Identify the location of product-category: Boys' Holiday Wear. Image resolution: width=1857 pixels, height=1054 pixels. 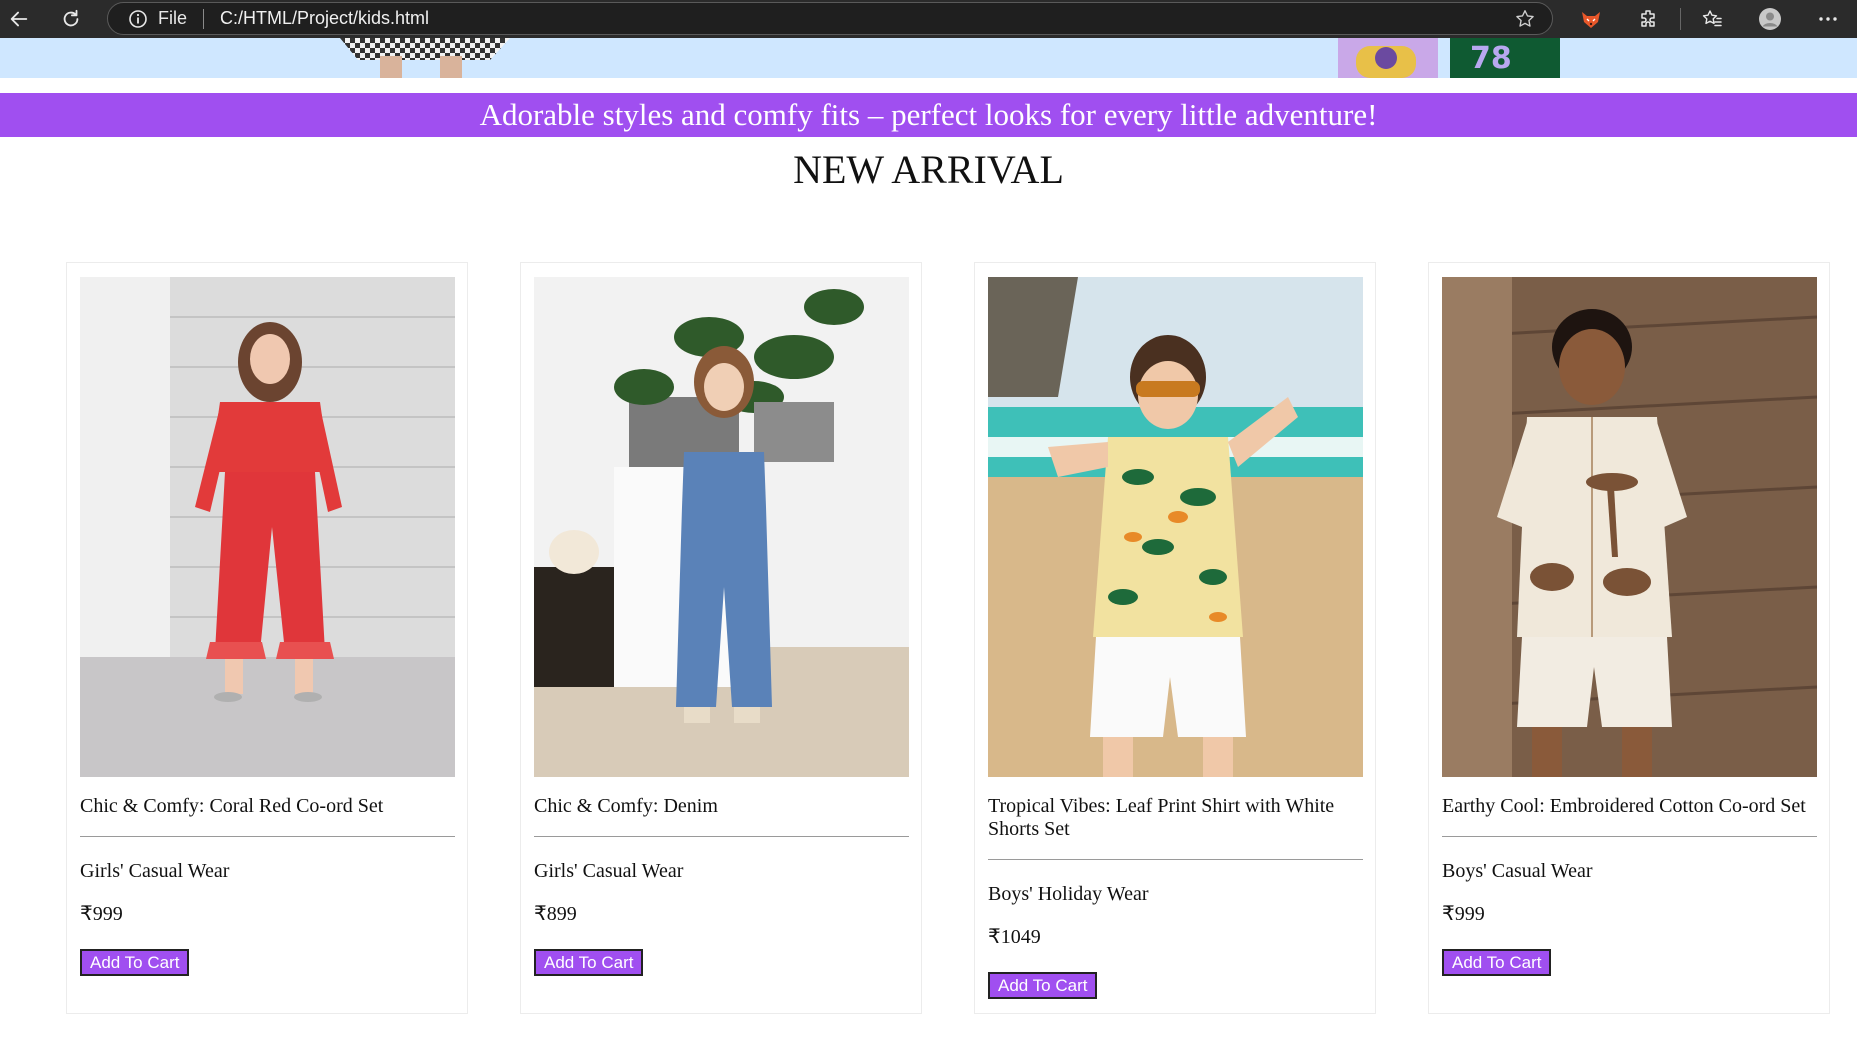
(1068, 894).